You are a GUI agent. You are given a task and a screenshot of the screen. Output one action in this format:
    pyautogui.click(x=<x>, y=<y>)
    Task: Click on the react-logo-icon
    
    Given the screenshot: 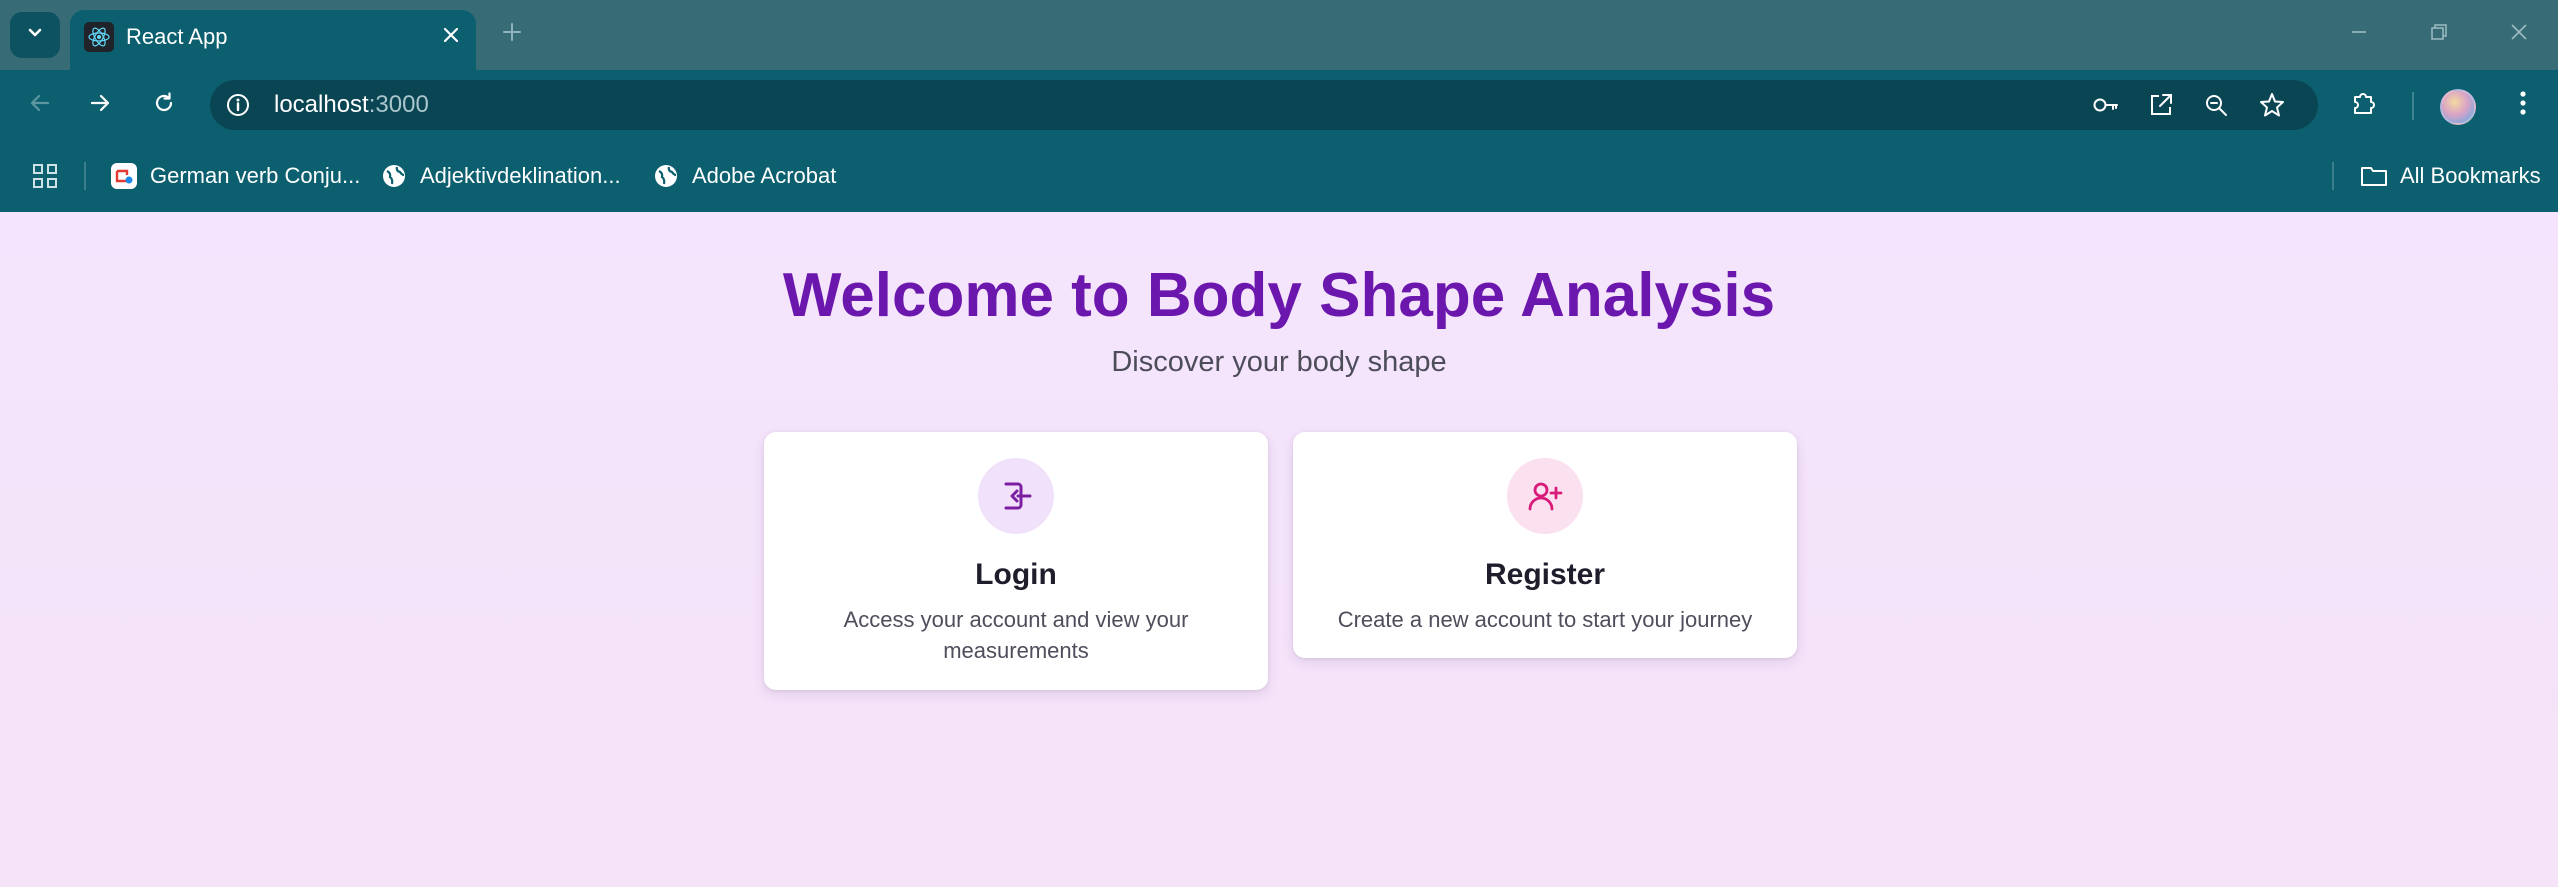 What is the action you would take?
    pyautogui.click(x=99, y=37)
    